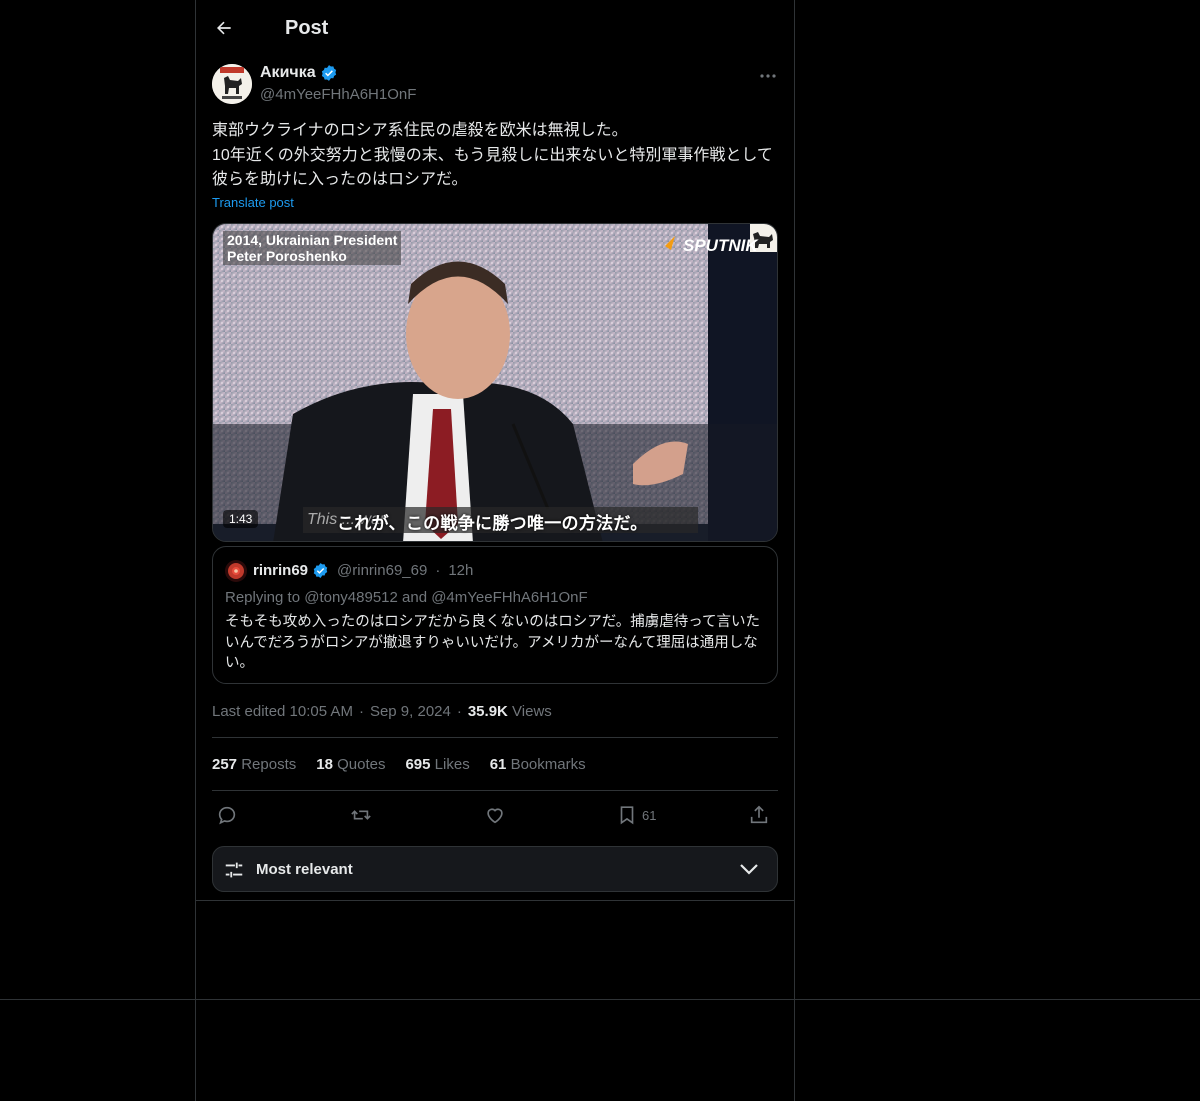 Image resolution: width=1200 pixels, height=1101 pixels. What do you see at coordinates (452, 764) in the screenshot?
I see `likes-label: Likes` at bounding box center [452, 764].